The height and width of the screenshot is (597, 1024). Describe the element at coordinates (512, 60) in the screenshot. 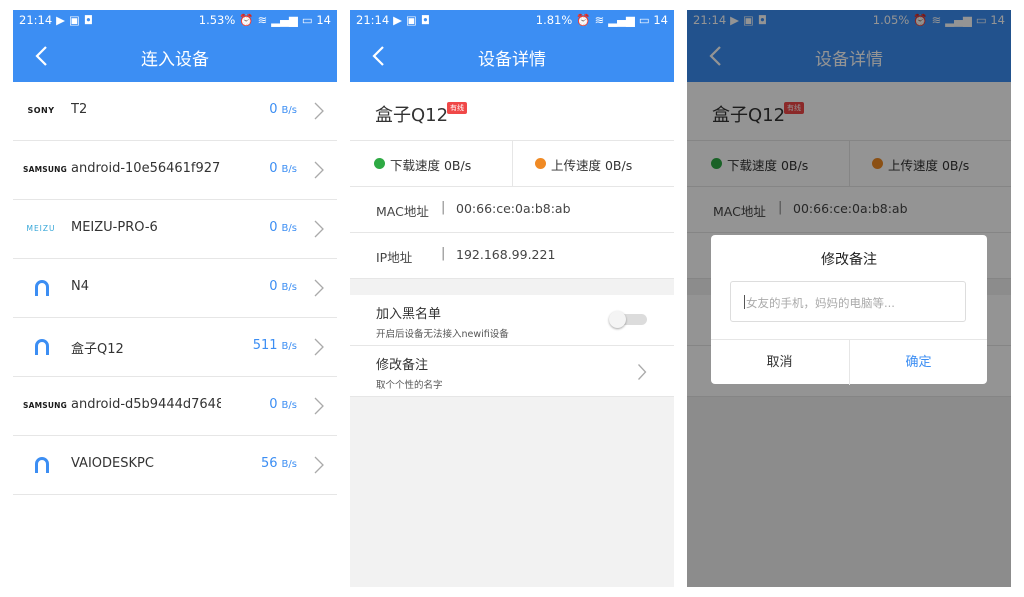

I see `page-title: 设备详情` at that location.